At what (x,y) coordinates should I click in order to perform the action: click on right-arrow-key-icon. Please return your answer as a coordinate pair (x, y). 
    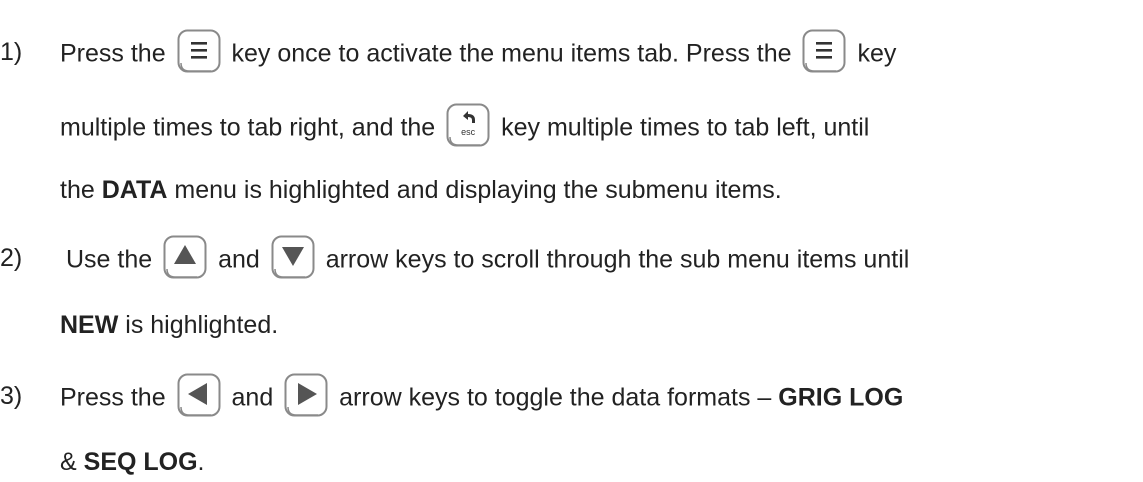
    Looking at the image, I should click on (306, 395).